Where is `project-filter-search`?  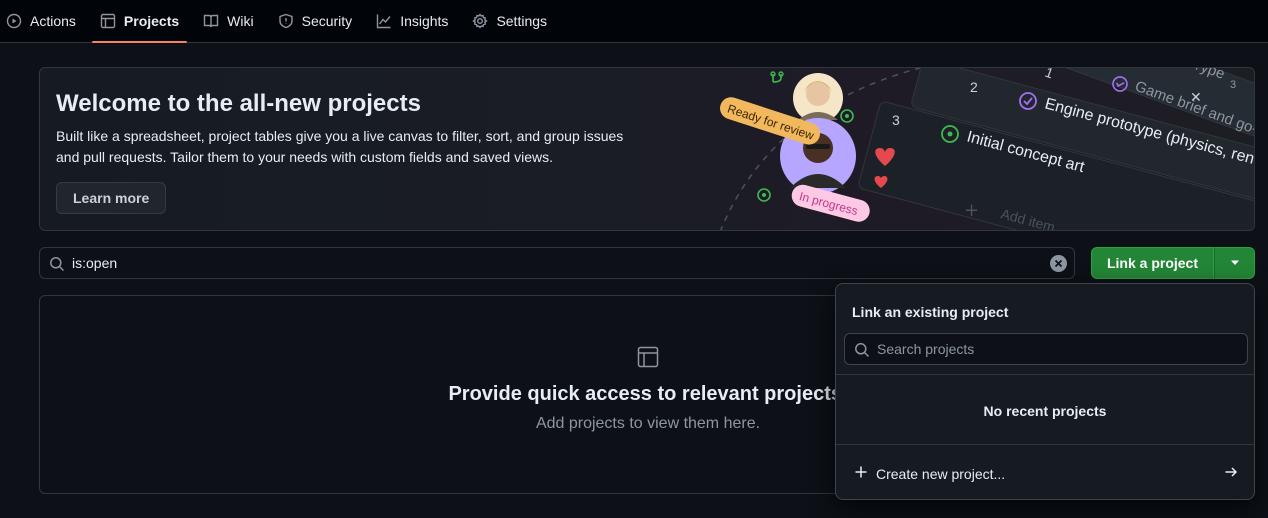
project-filter-search is located at coordinates (557, 263).